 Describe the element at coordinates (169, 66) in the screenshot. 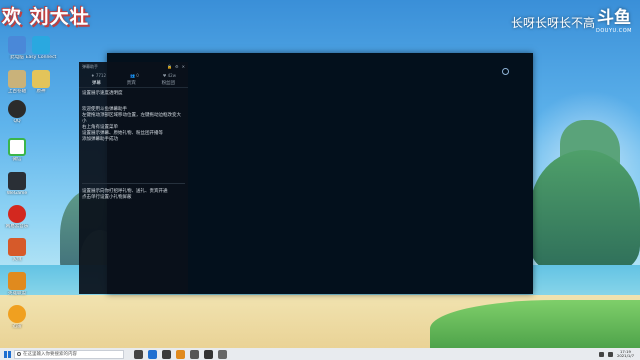

I see `lock-icon: 🔒` at that location.